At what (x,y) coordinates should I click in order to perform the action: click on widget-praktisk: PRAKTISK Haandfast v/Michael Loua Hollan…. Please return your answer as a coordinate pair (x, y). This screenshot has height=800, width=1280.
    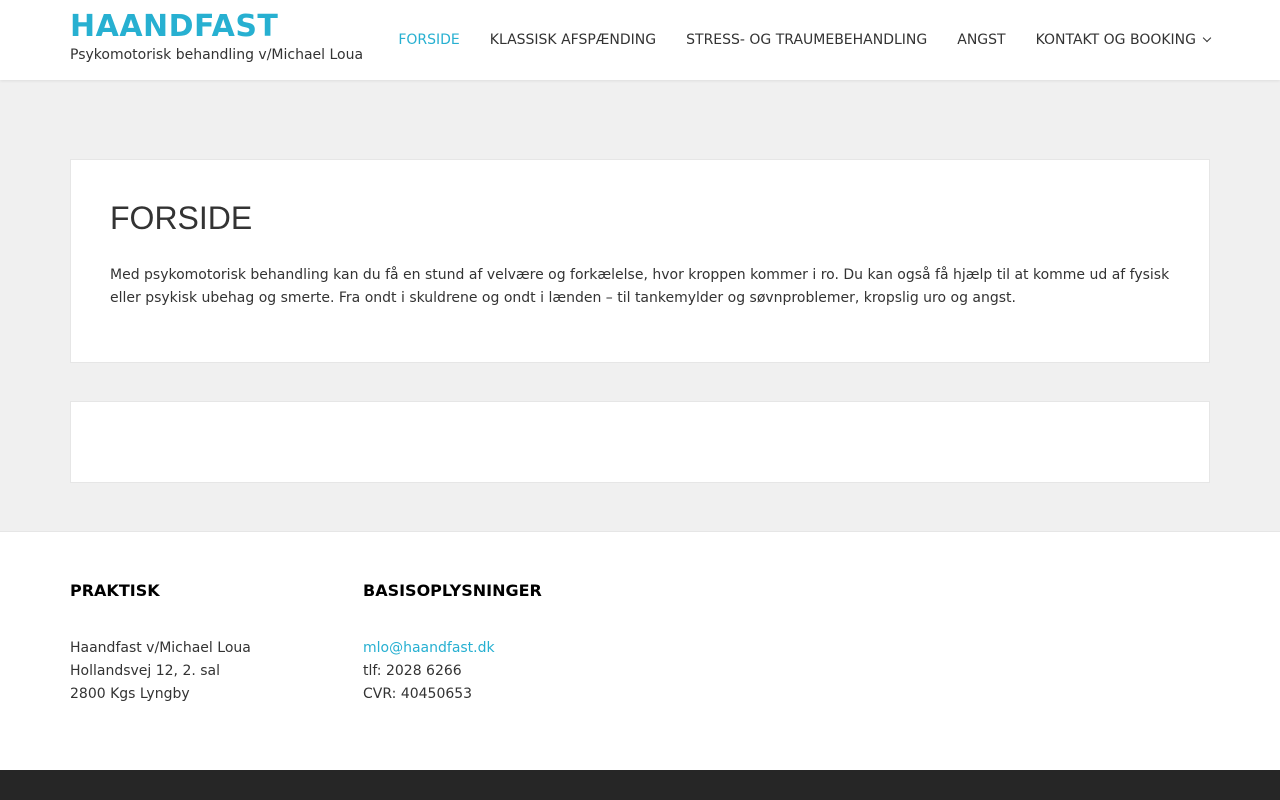
    Looking at the image, I should click on (160, 643).